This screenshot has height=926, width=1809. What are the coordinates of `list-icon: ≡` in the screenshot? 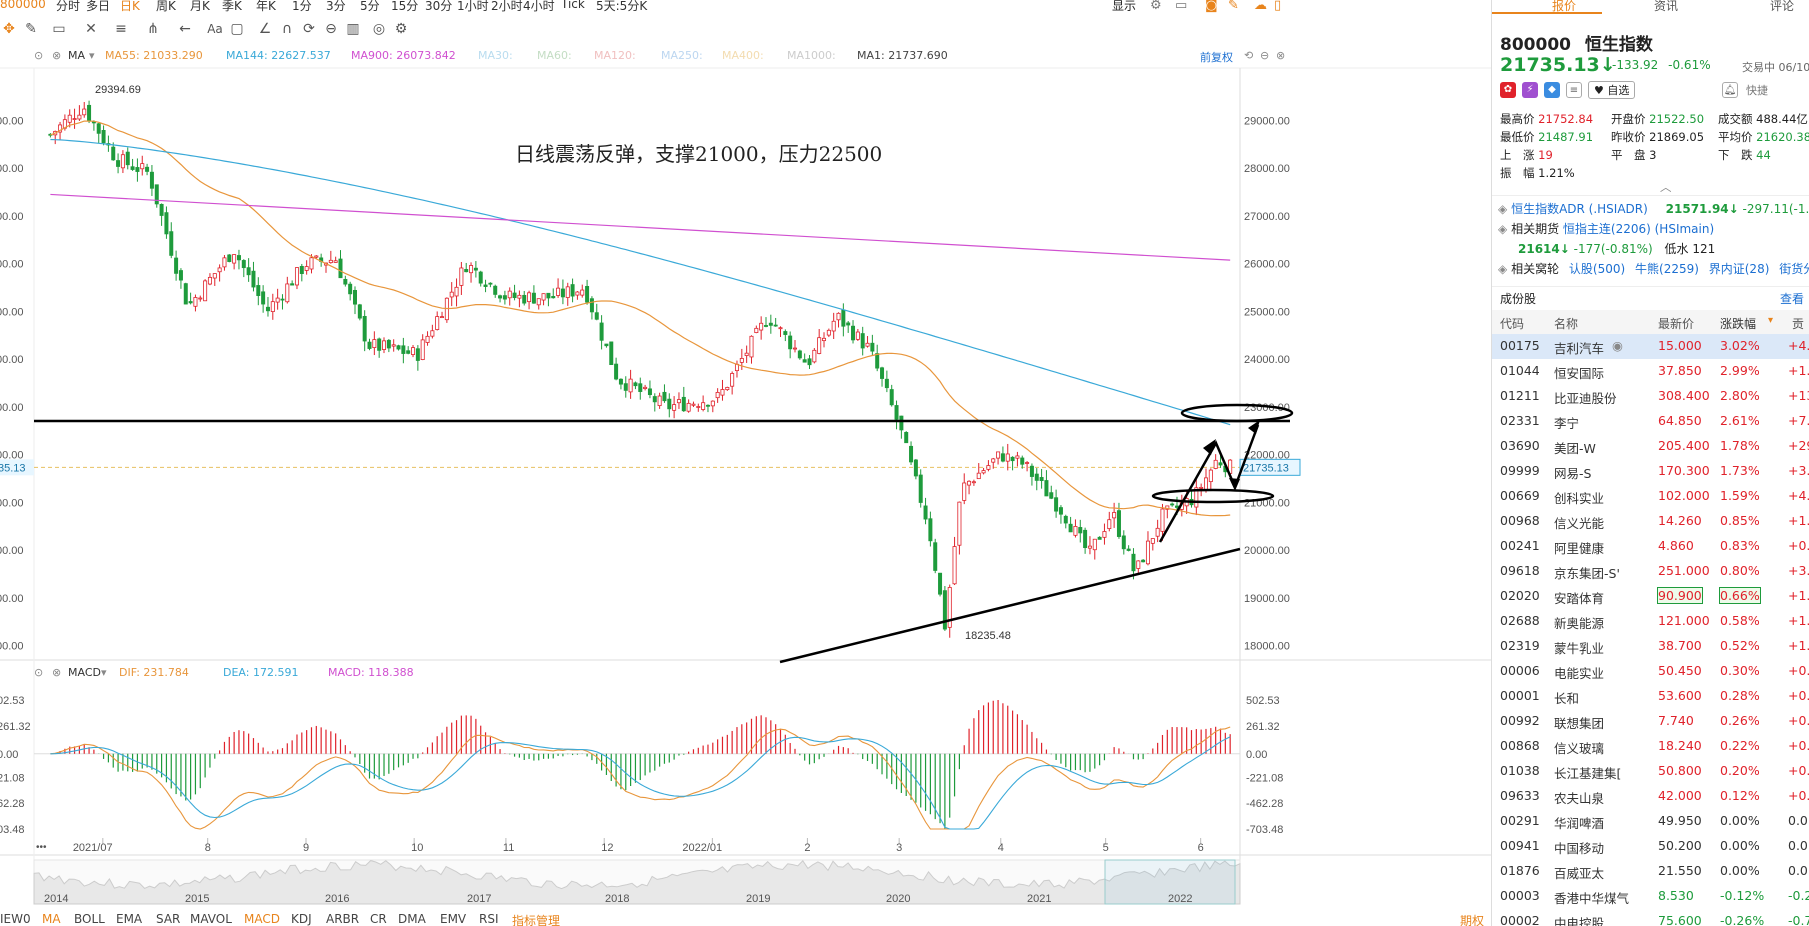 It's located at (1574, 90).